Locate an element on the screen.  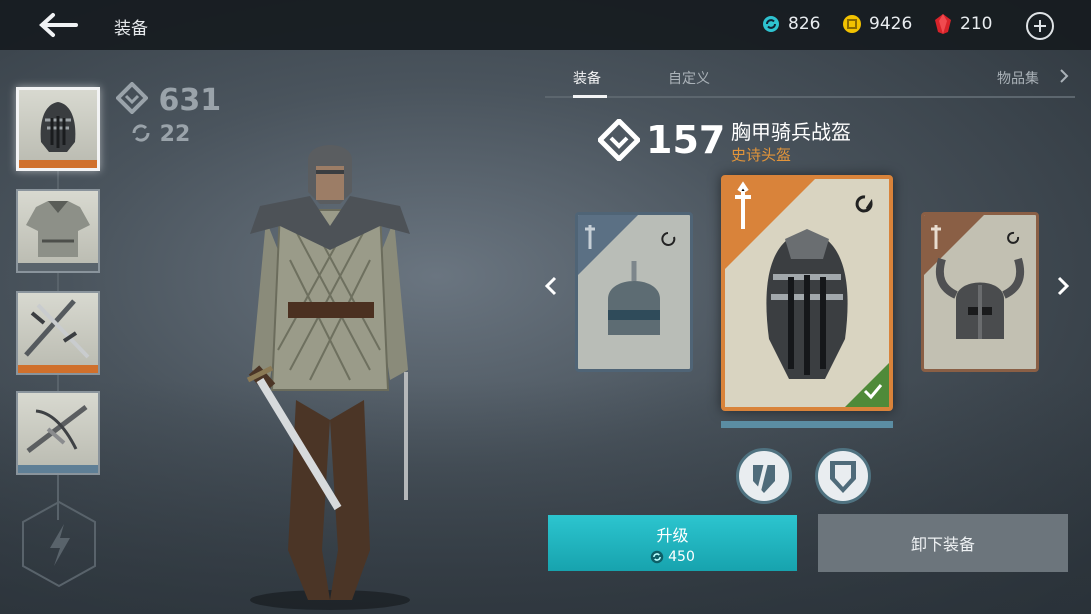
equipped-corner is located at coordinates (867, 385).